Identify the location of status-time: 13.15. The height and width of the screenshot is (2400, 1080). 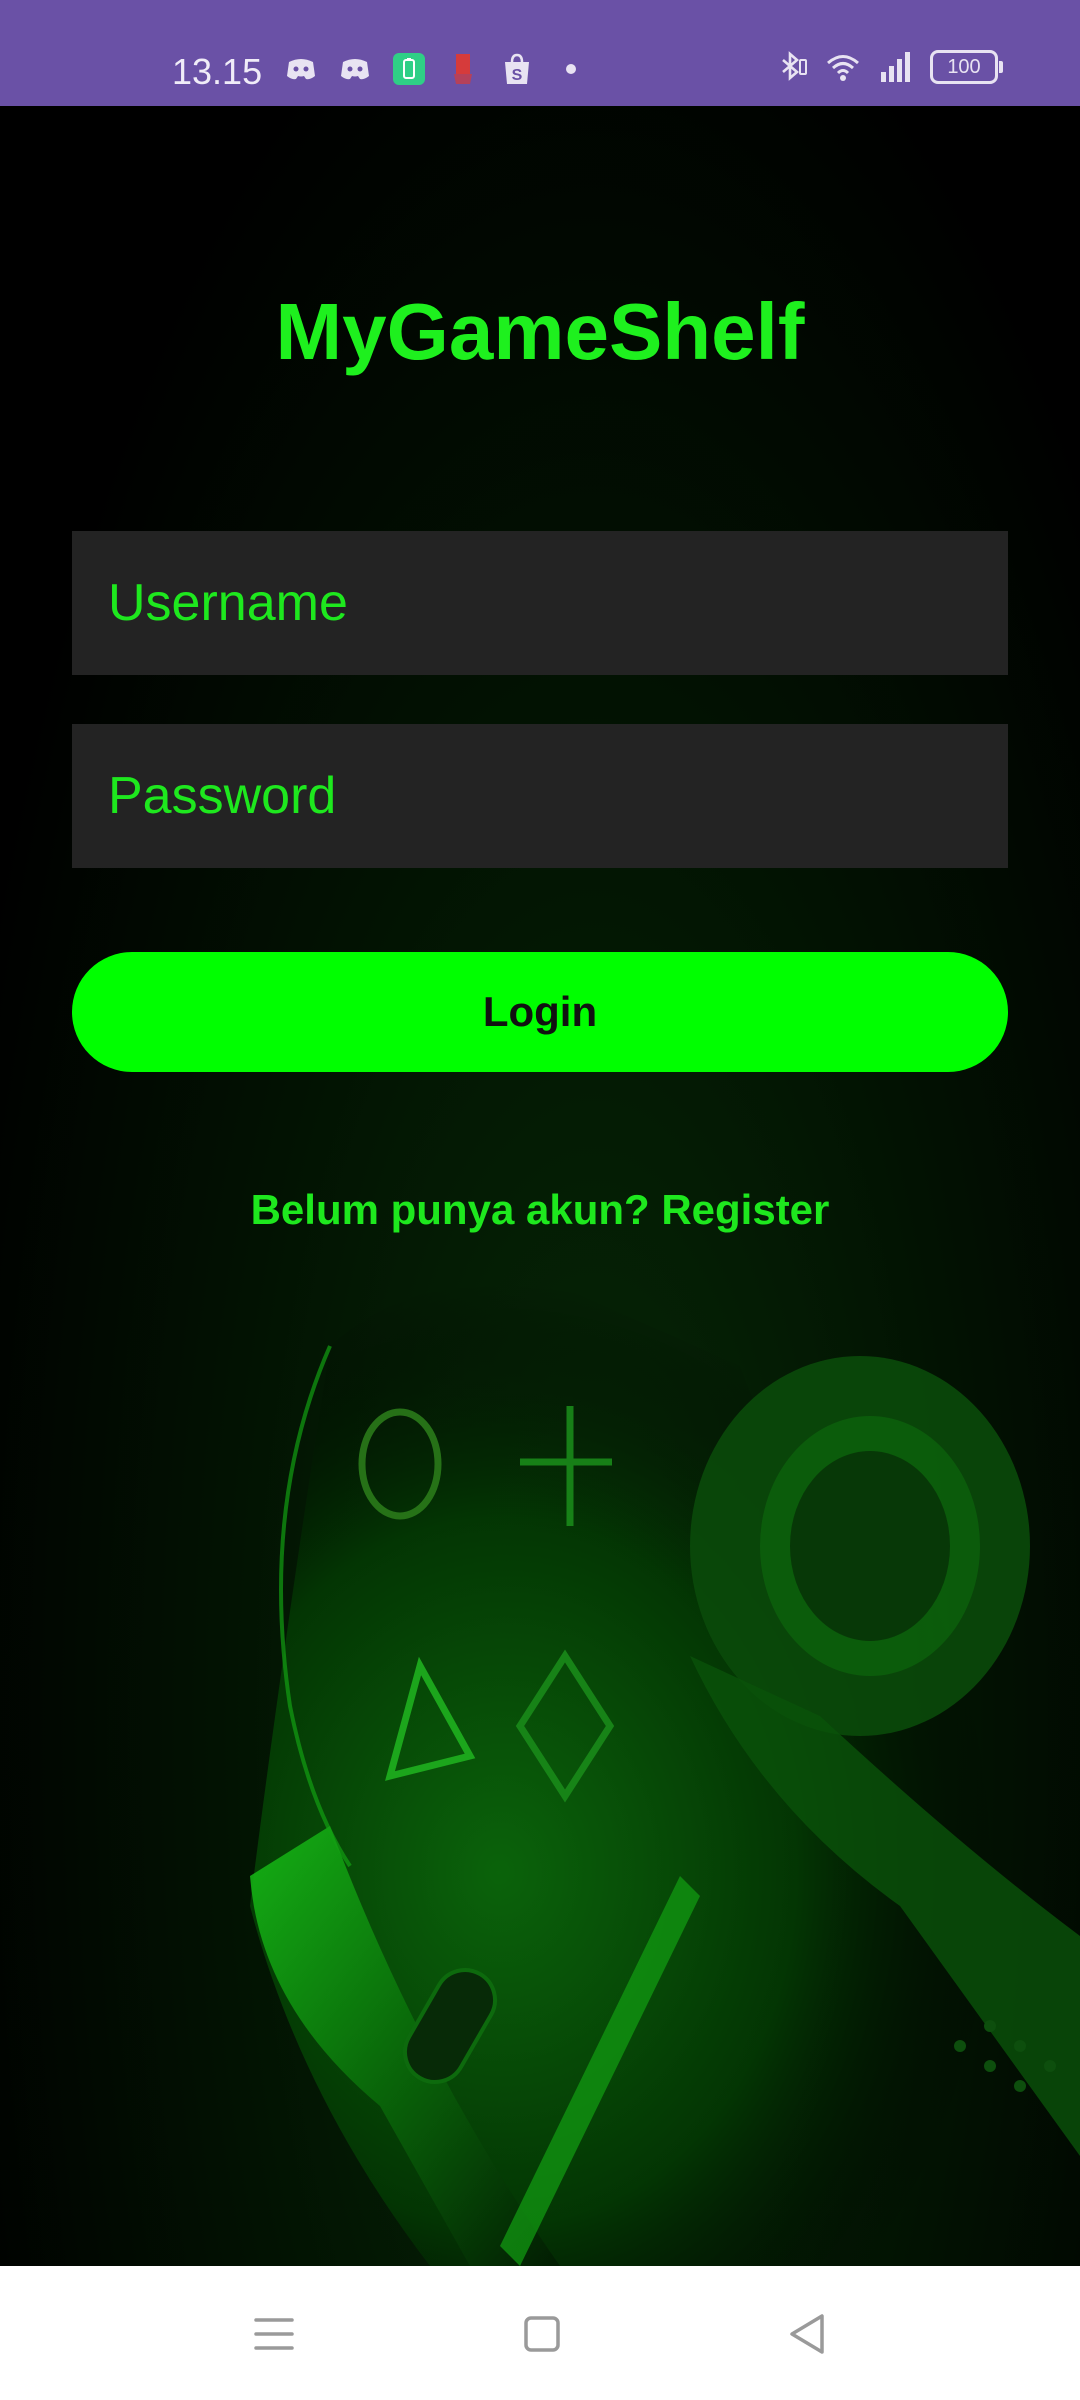
(217, 71).